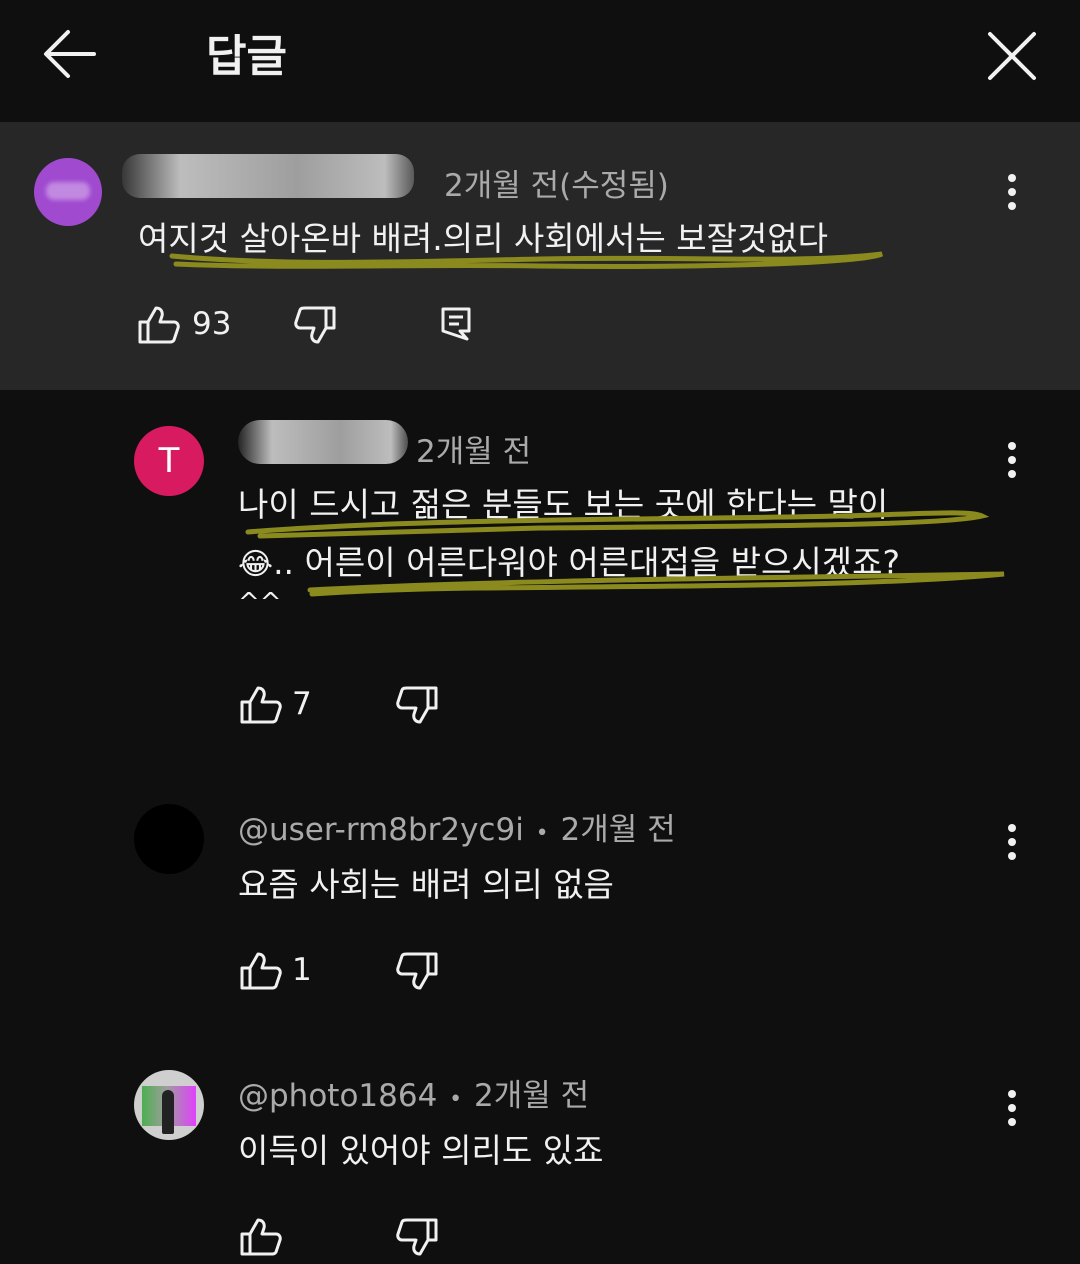  I want to click on close-button, so click(1012, 56).